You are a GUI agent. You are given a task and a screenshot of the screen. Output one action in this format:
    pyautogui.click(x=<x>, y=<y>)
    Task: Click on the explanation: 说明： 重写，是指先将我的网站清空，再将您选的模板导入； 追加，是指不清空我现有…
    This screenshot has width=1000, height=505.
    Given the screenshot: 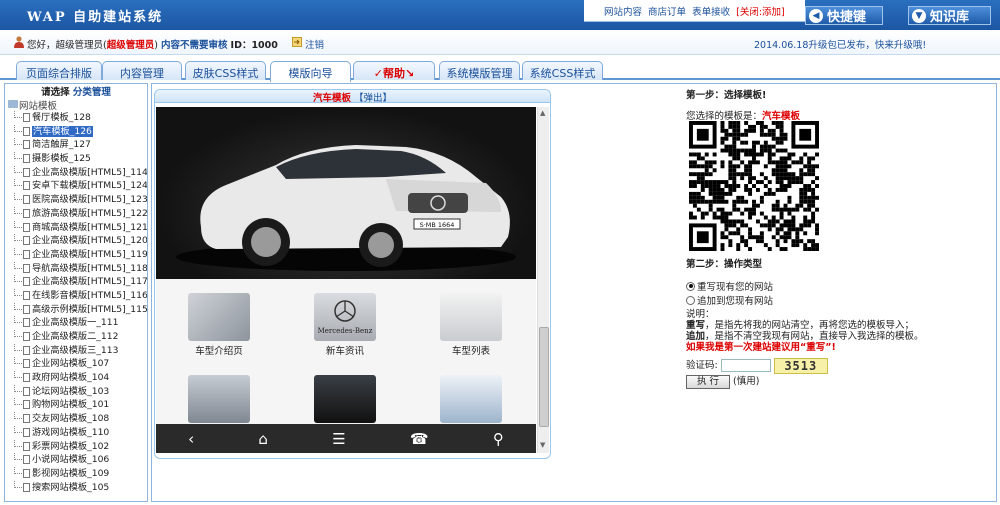 What is the action you would take?
    pyautogui.click(x=805, y=331)
    